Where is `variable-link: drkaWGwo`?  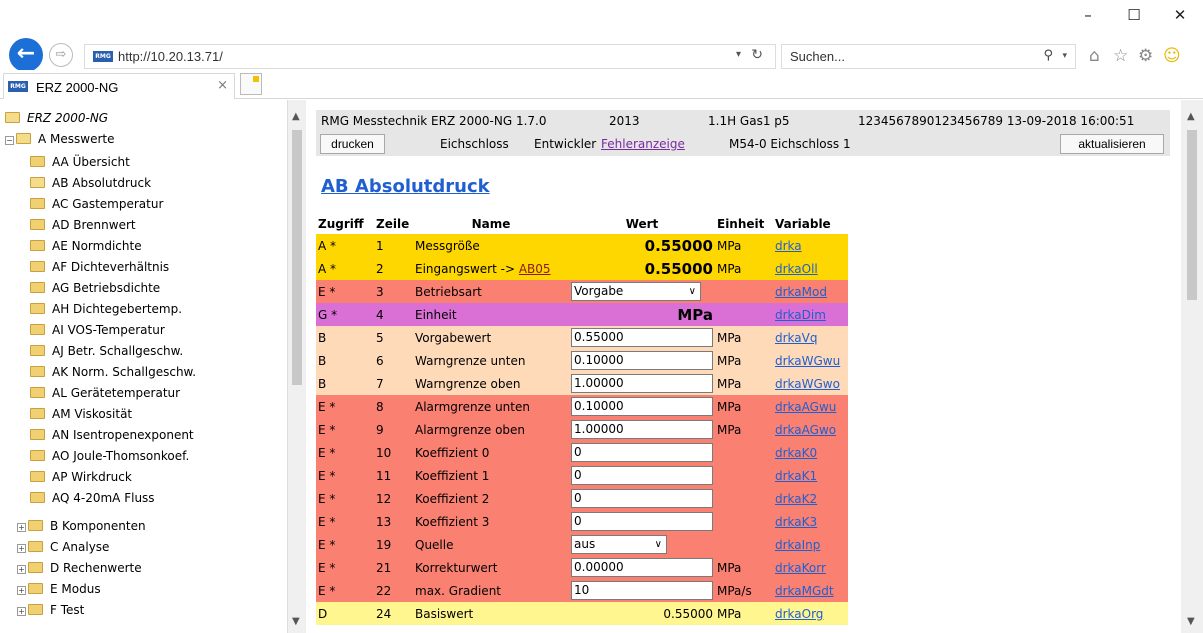 variable-link: drkaWGwo is located at coordinates (810, 383).